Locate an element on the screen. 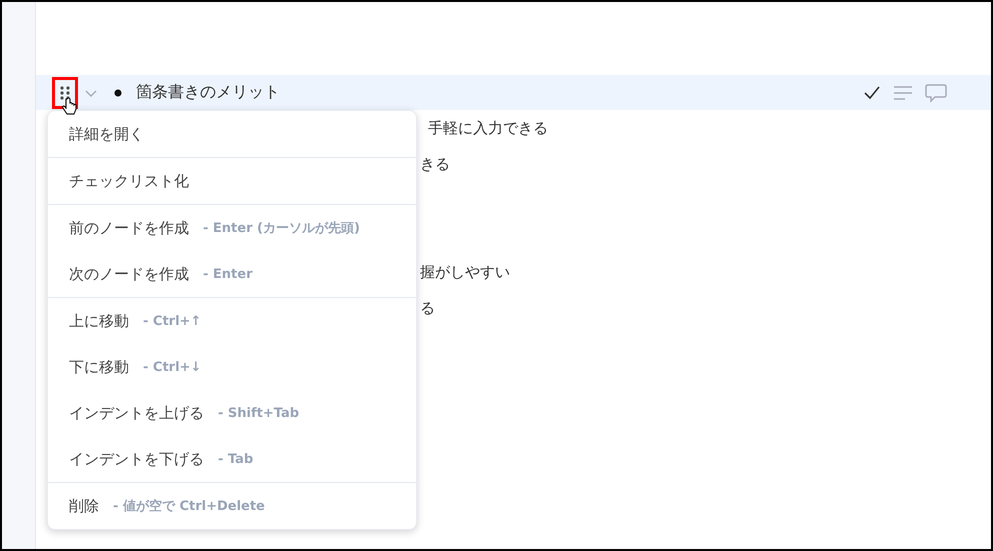 The width and height of the screenshot is (993, 551). menu-item: 詳細を開く is located at coordinates (232, 134).